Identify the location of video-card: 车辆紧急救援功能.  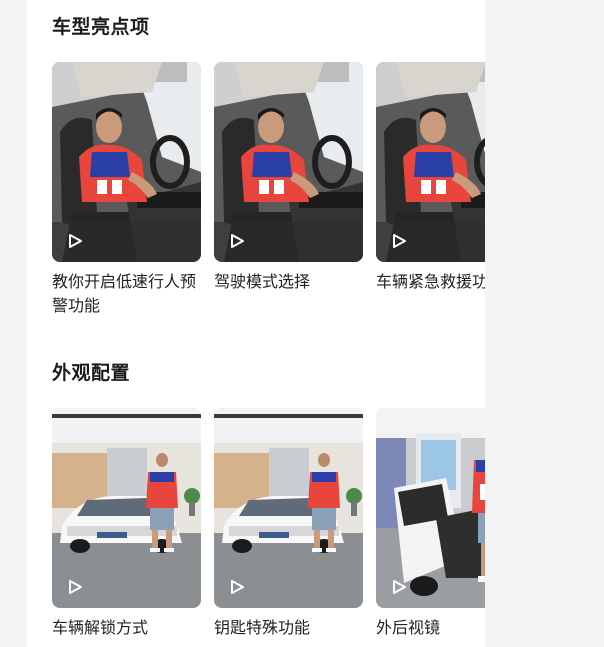
(430, 178).